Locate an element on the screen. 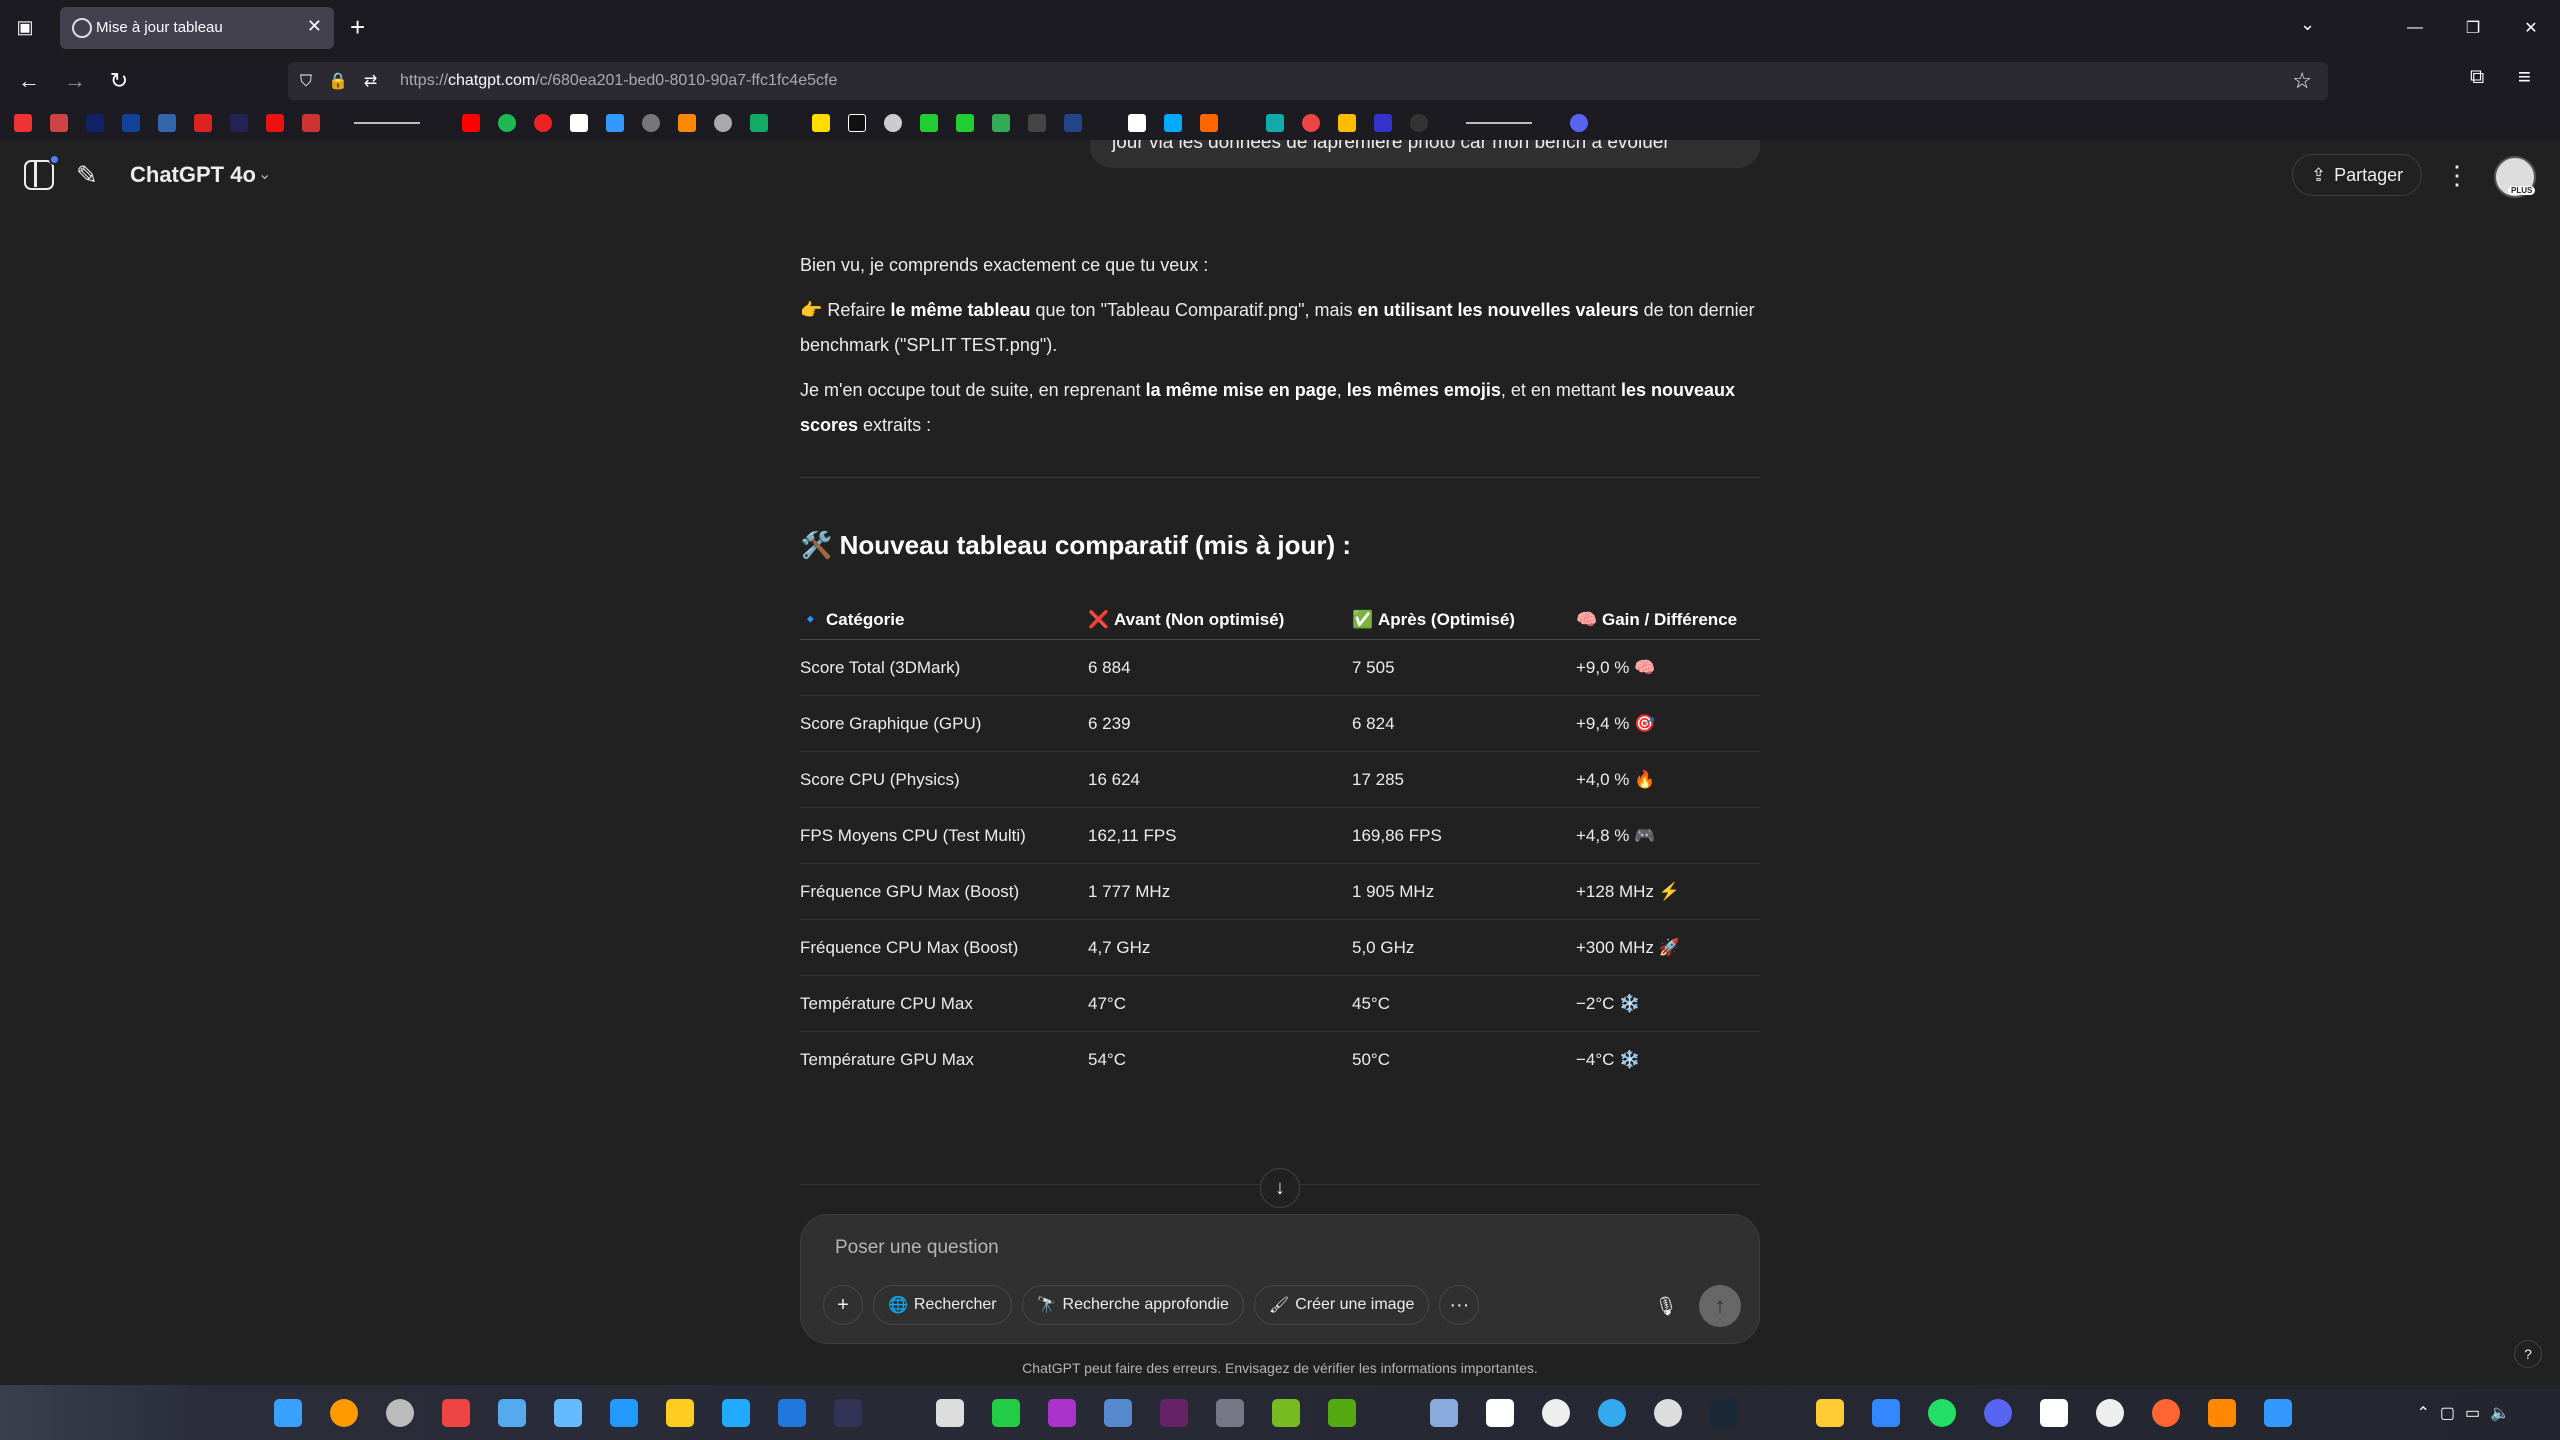  nzxt-icon is located at coordinates (1174, 1413).